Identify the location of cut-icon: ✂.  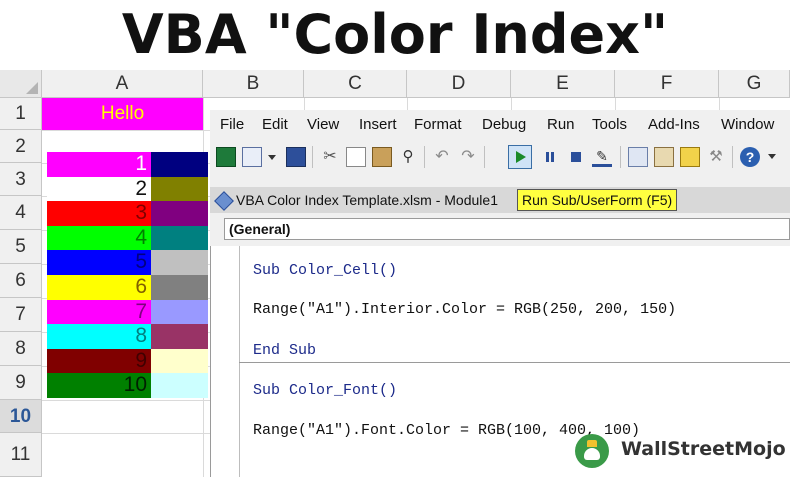
(330, 157).